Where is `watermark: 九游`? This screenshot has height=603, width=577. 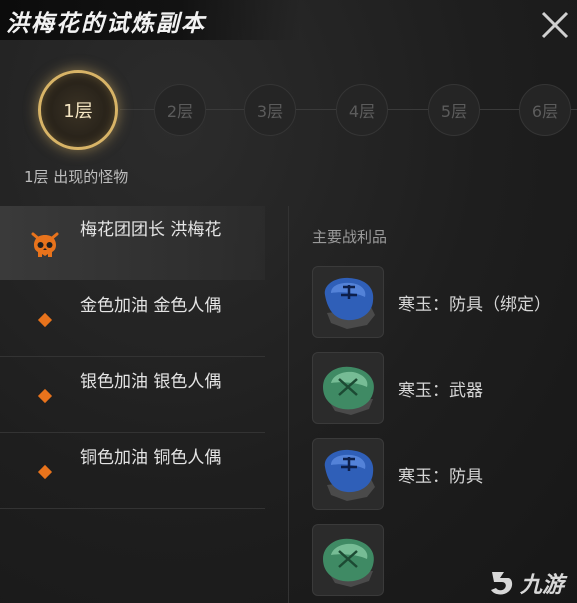
watermark: 九游 is located at coordinates (530, 583).